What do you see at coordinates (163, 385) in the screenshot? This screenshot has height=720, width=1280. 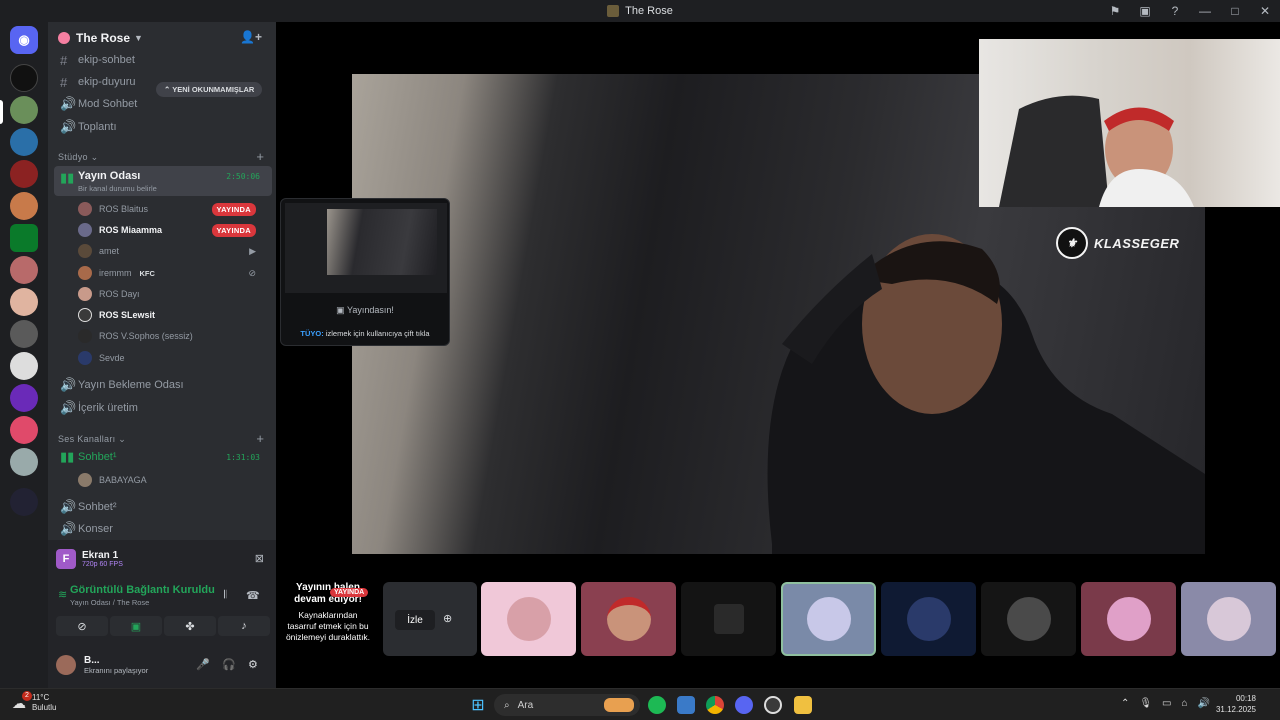 I see `channel-yayin-bekleme: 🔊 Yayın Bekleme Odası` at bounding box center [163, 385].